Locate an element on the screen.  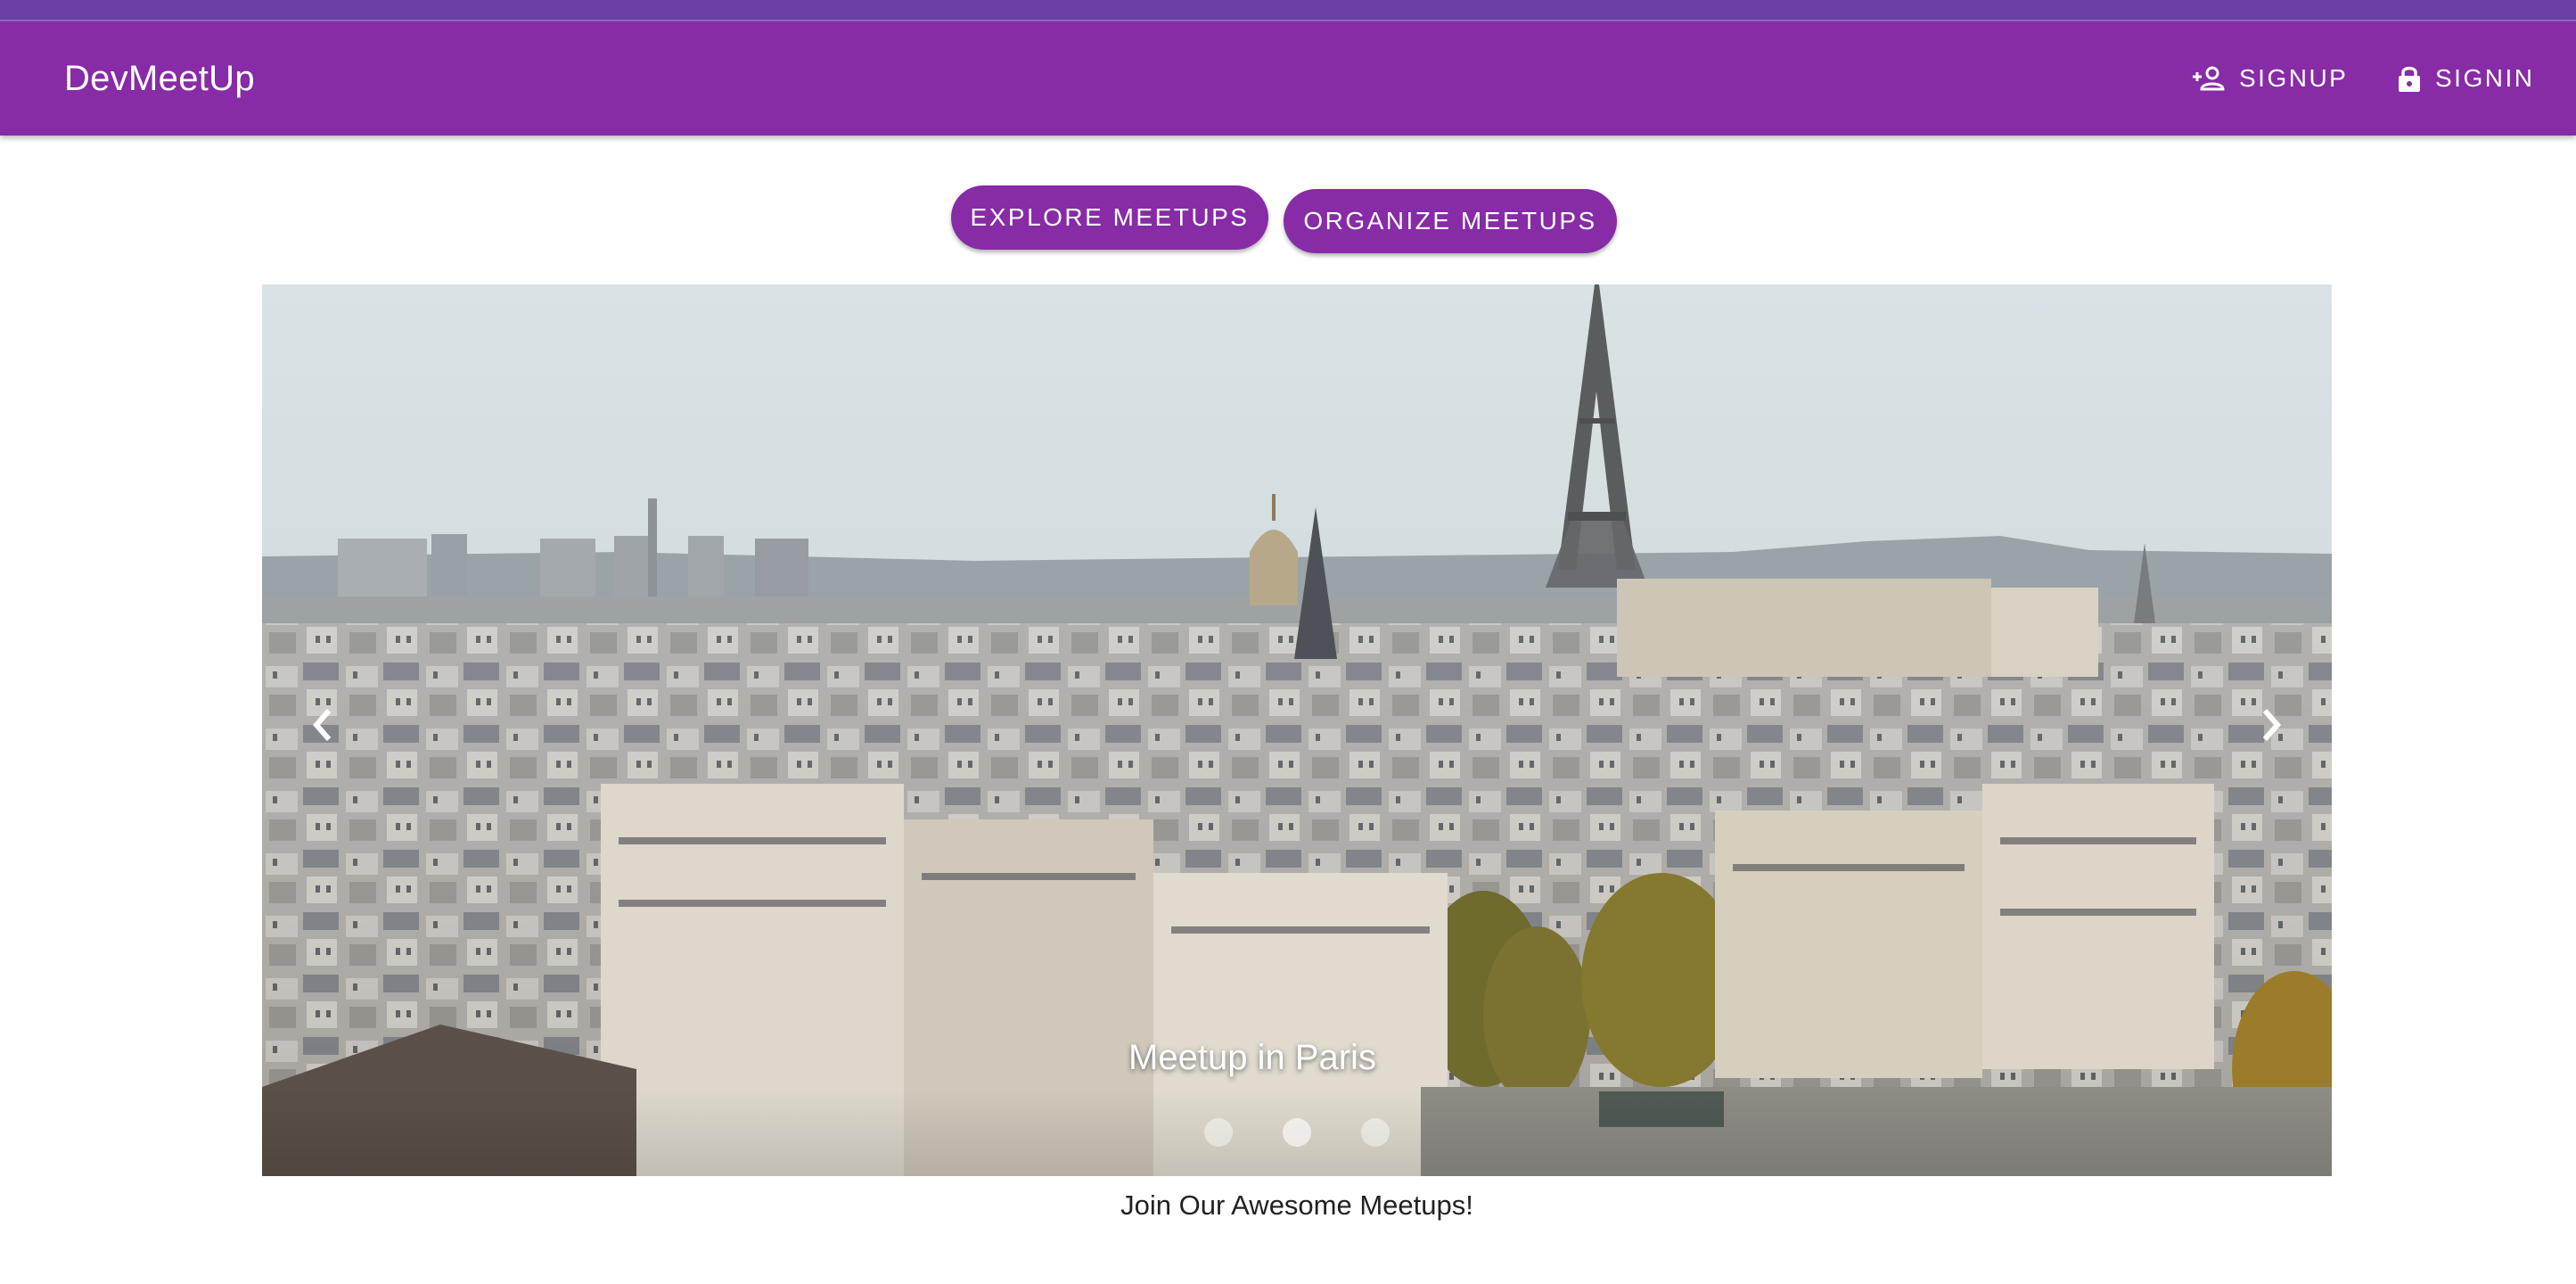
carousel-next-button is located at coordinates (2271, 727).